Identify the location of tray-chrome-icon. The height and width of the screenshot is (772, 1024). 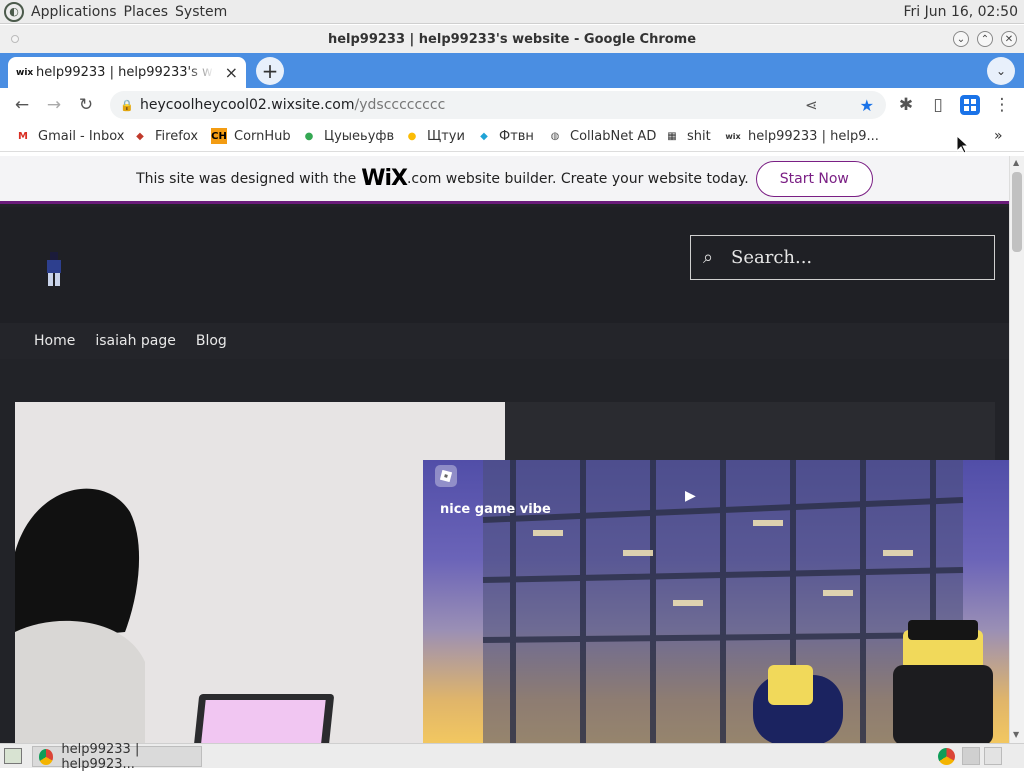
(946, 756).